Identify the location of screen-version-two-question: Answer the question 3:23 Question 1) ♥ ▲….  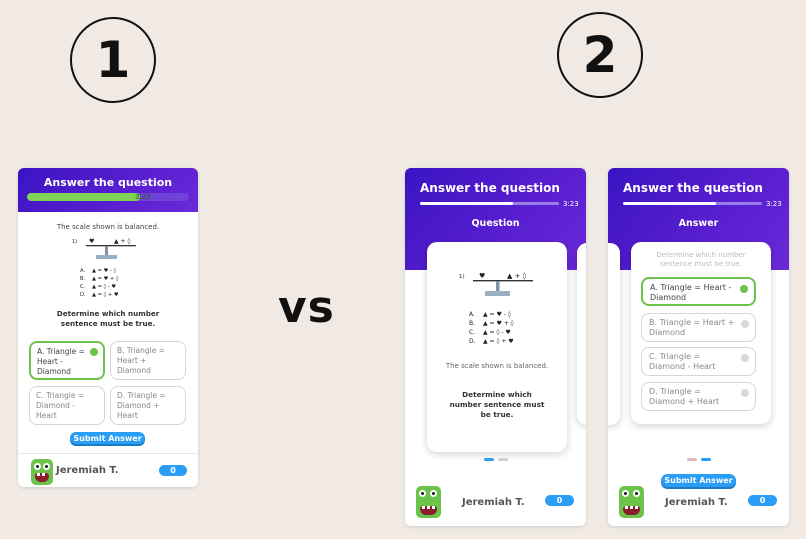
(495, 347).